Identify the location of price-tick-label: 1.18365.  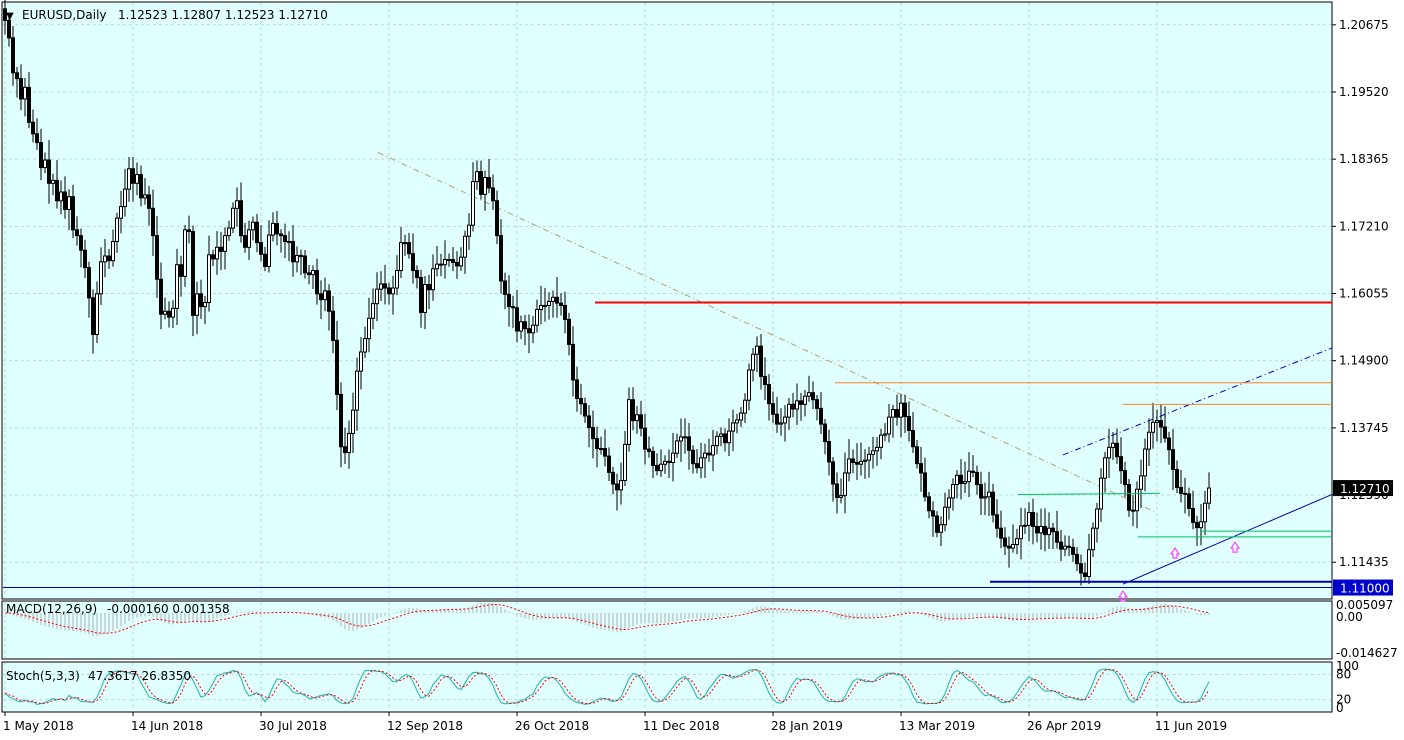
(1364, 159).